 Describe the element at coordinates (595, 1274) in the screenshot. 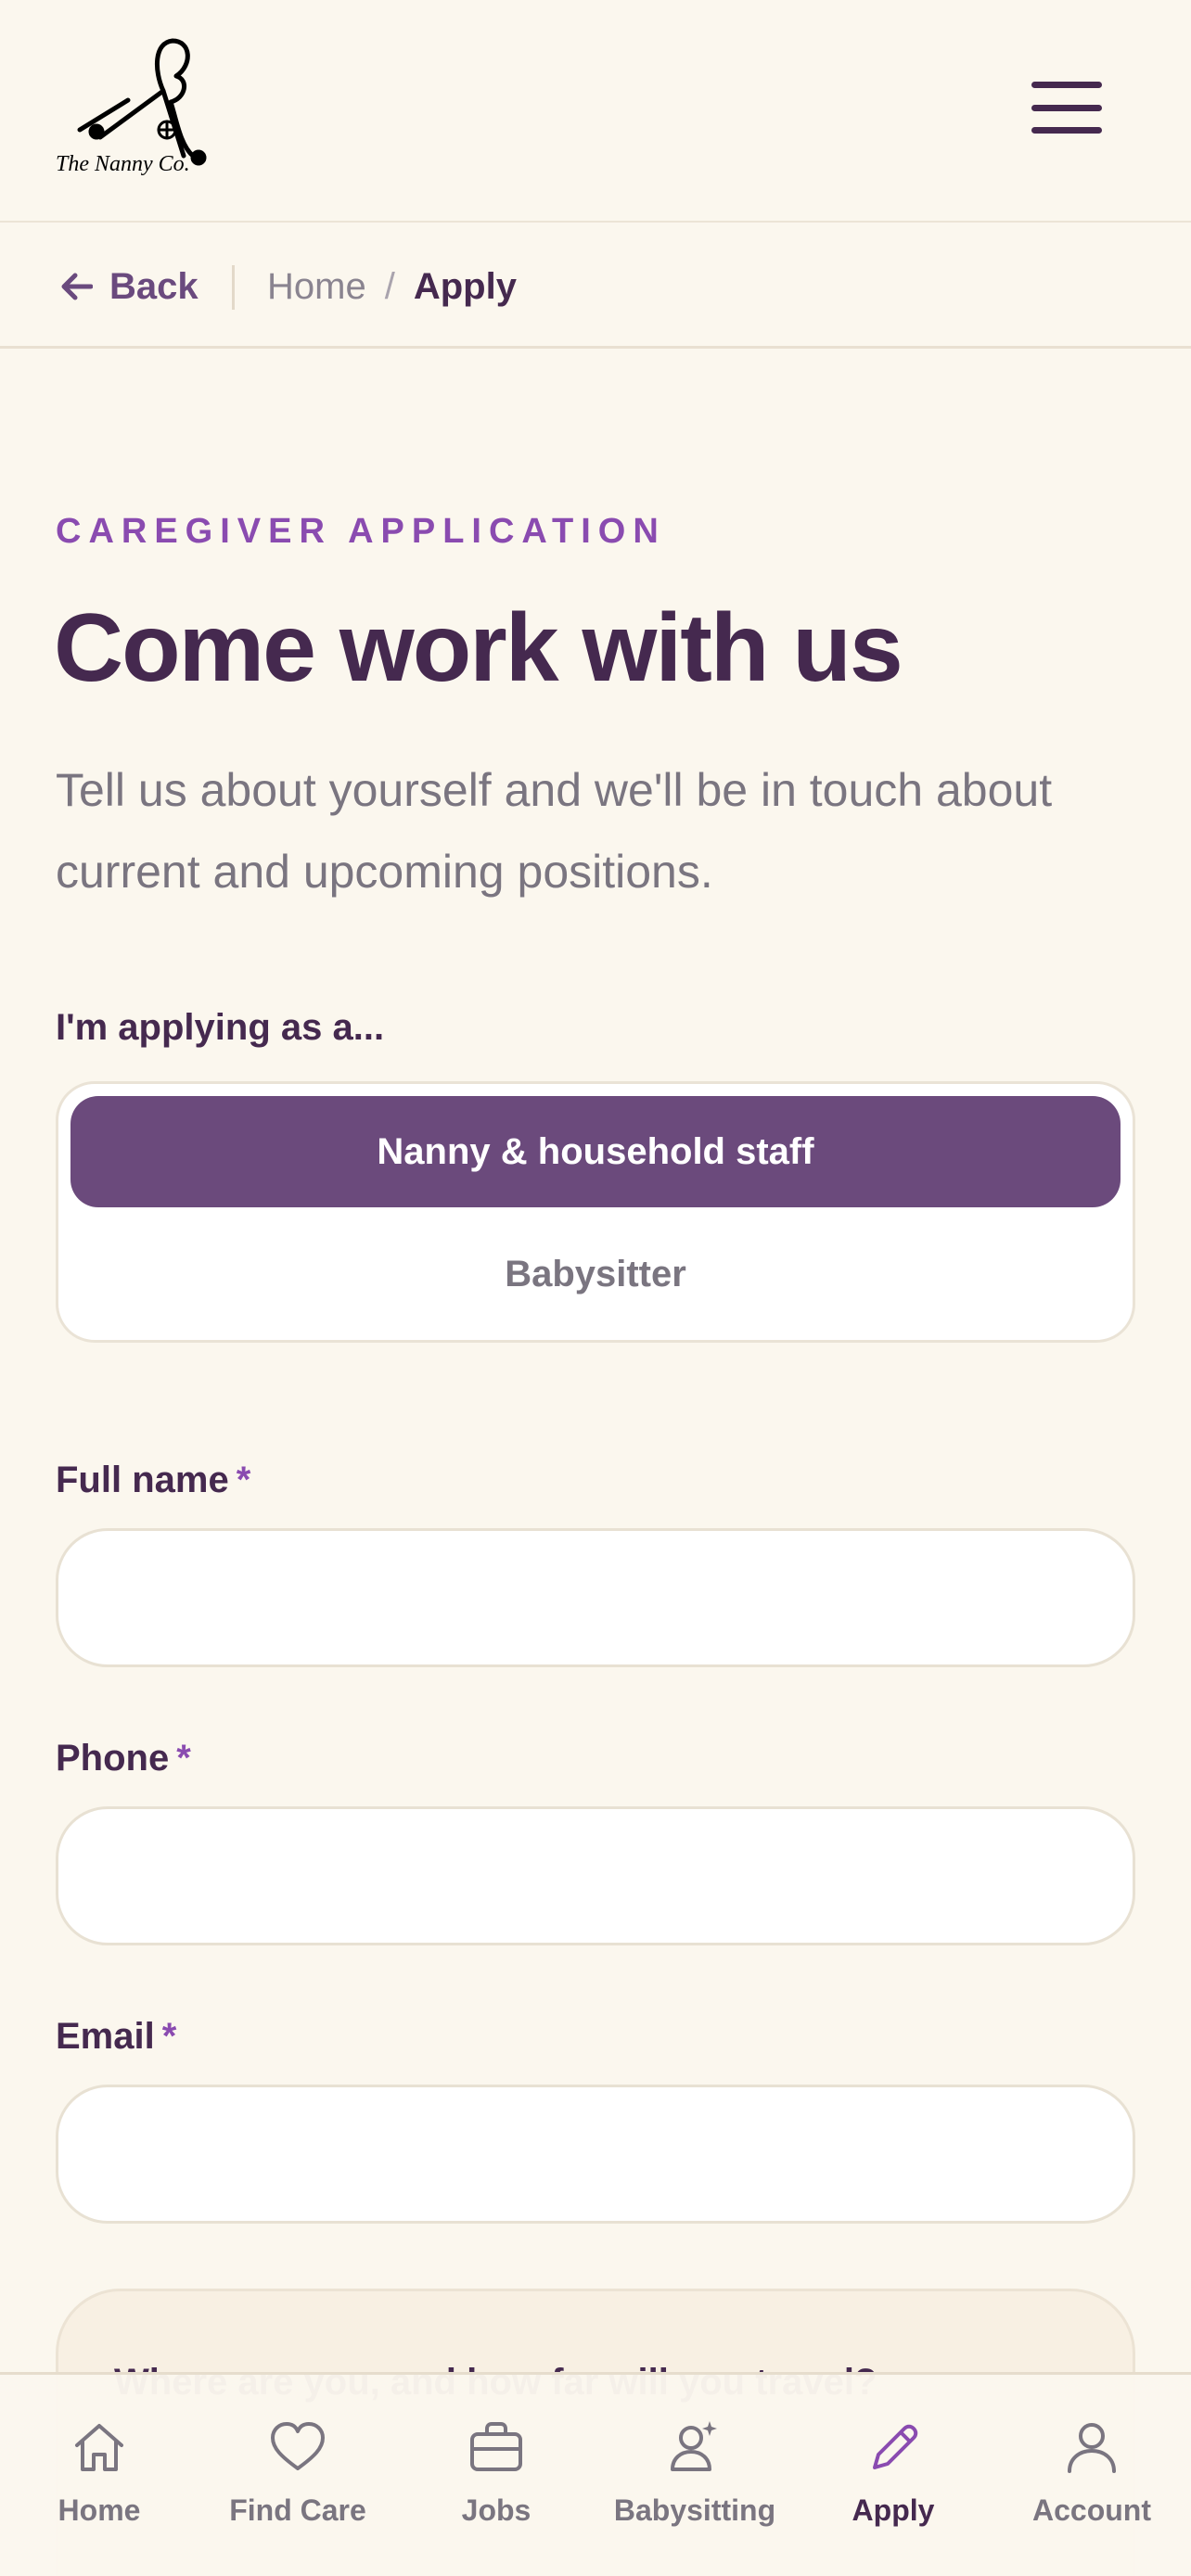

I see `role-option-babysitter: Babysitter` at that location.